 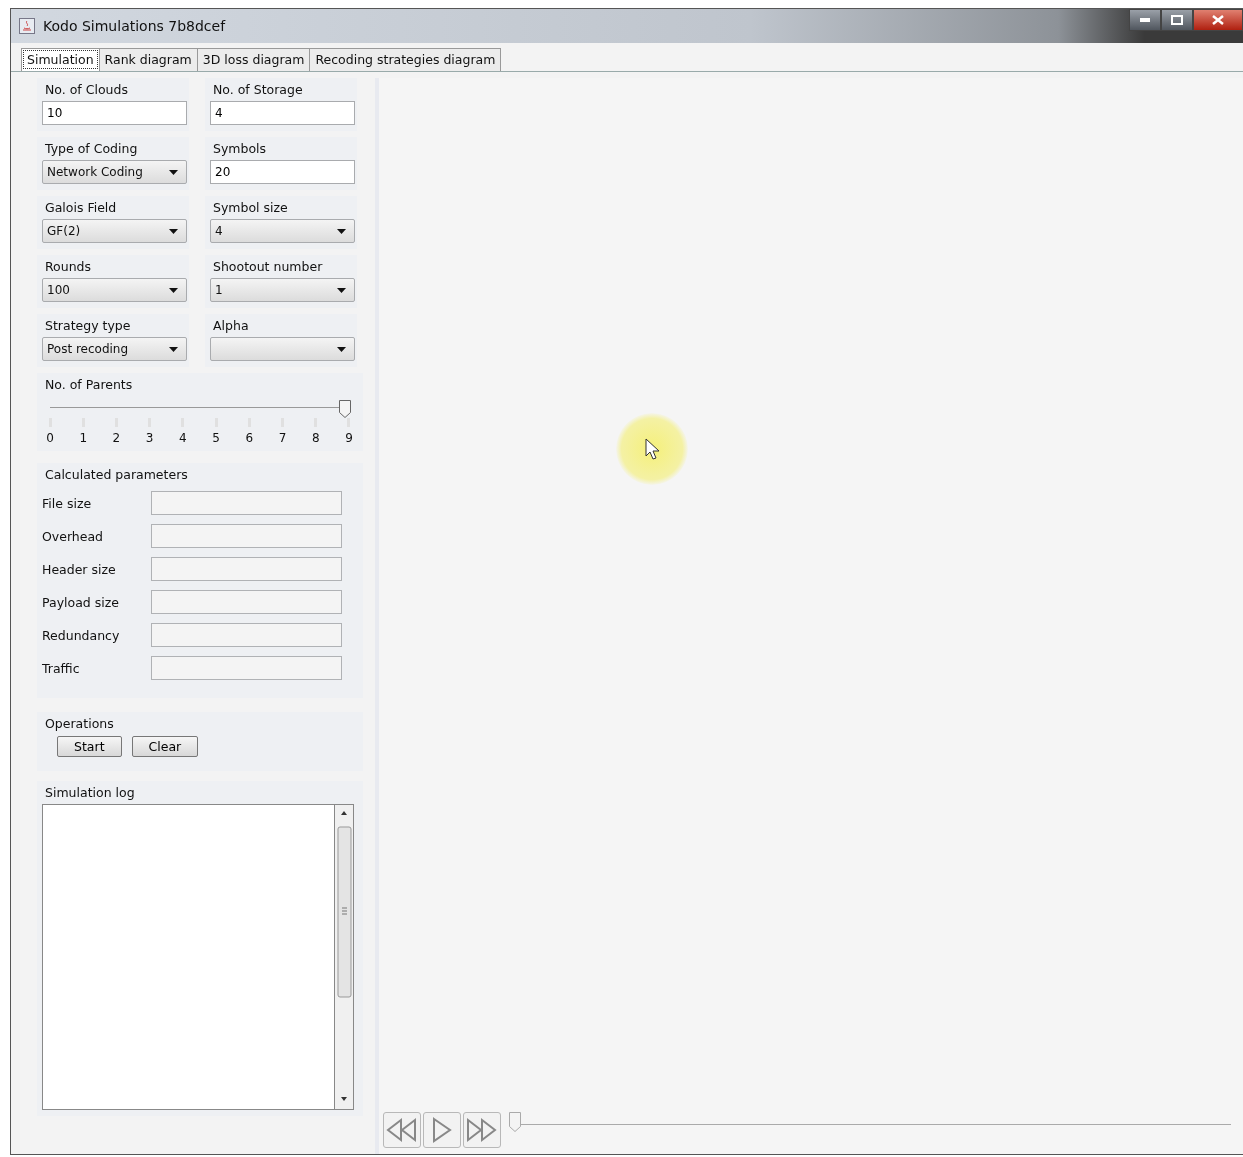 I want to click on group-label: Operations, so click(x=79, y=723).